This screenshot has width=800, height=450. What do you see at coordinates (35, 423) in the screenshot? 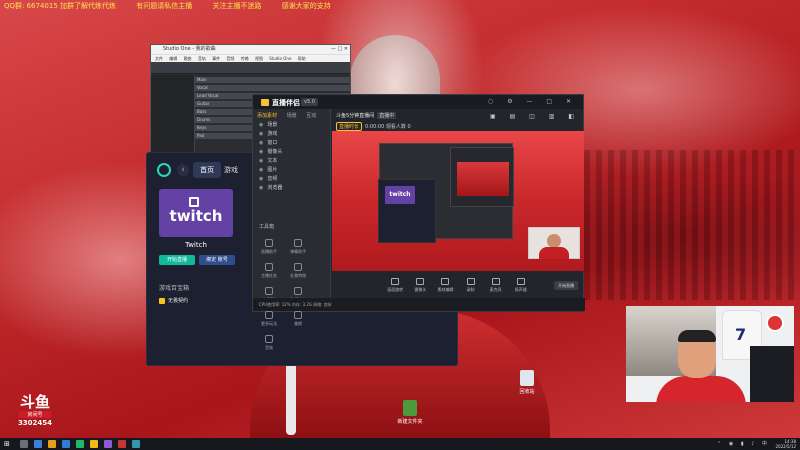
I see `room-id: 3302454` at bounding box center [35, 423].